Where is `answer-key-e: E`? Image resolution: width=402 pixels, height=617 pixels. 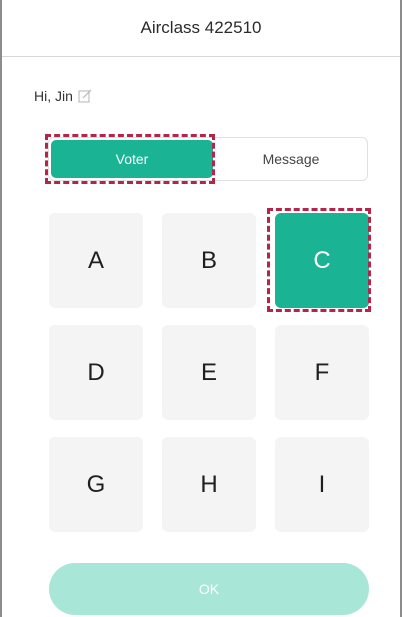
answer-key-e: E is located at coordinates (209, 372).